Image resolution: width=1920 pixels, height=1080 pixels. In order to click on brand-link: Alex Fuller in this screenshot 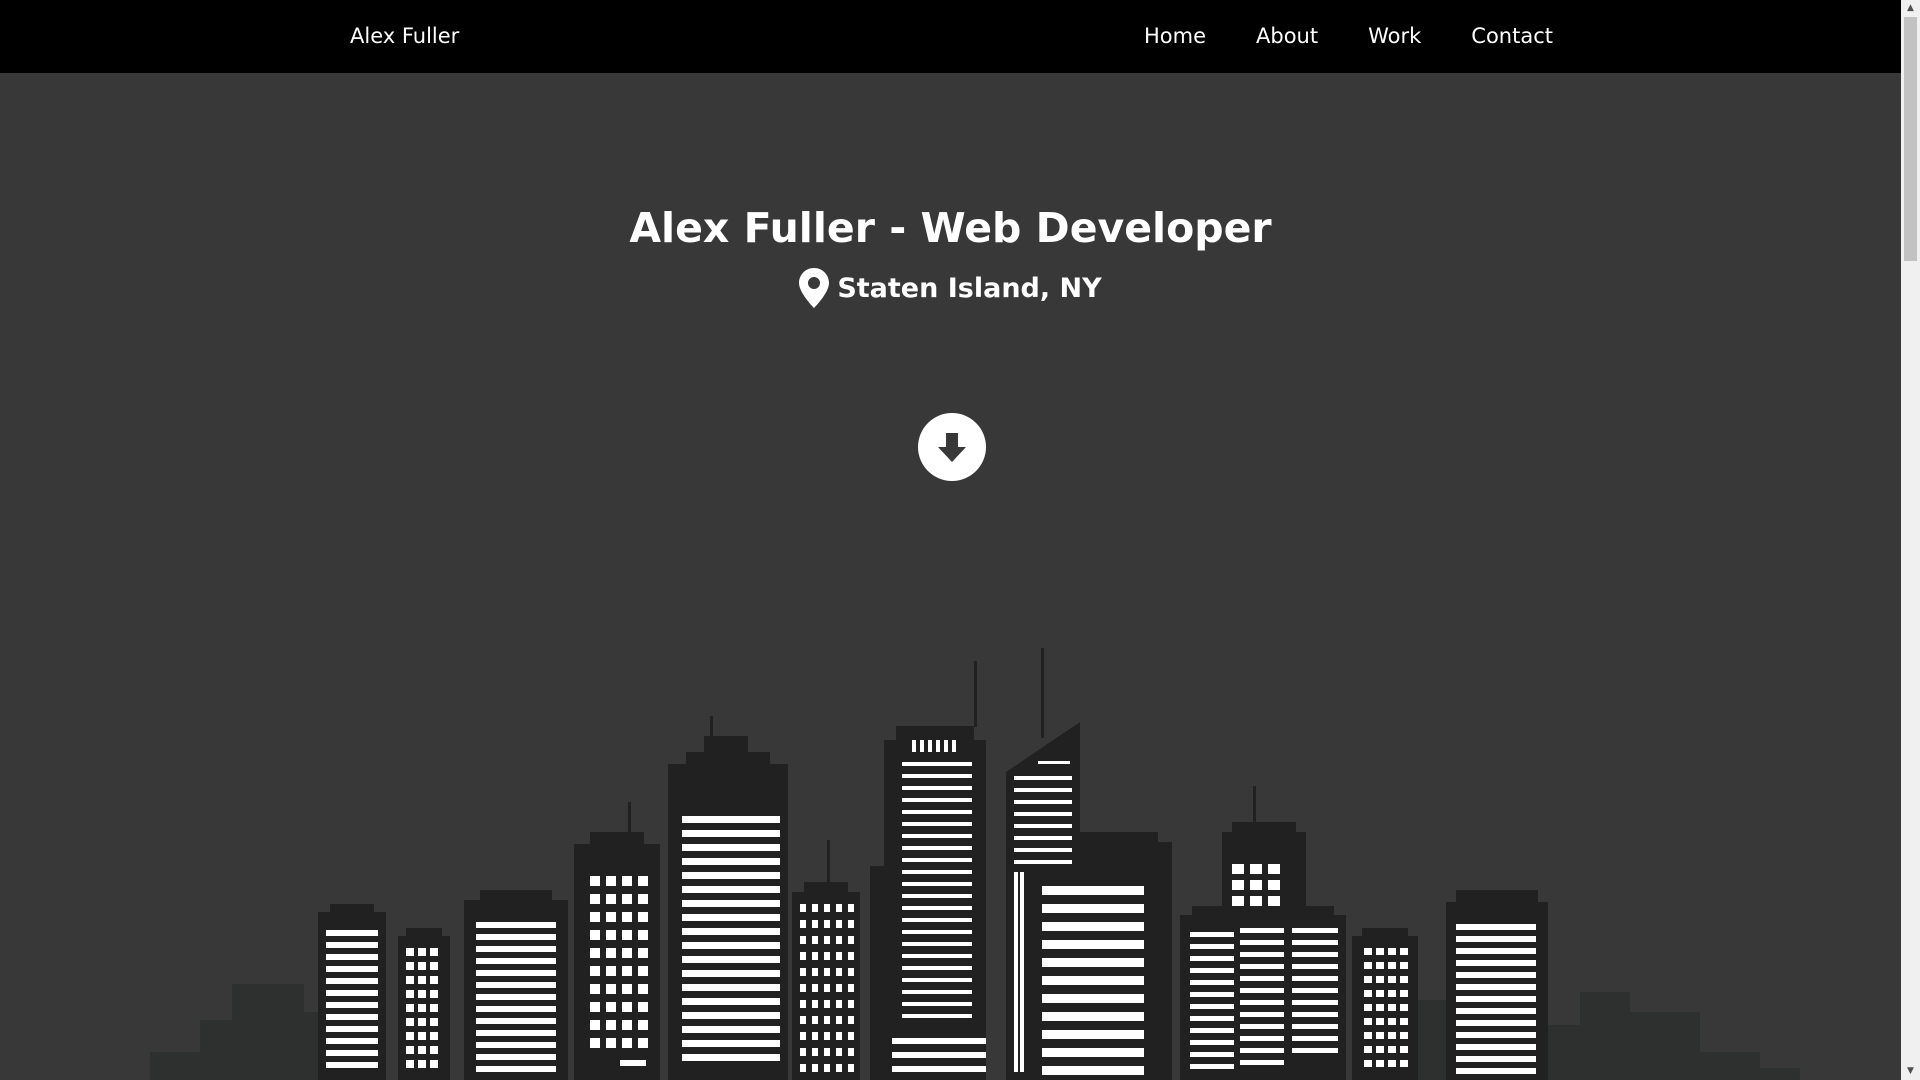, I will do `click(404, 36)`.